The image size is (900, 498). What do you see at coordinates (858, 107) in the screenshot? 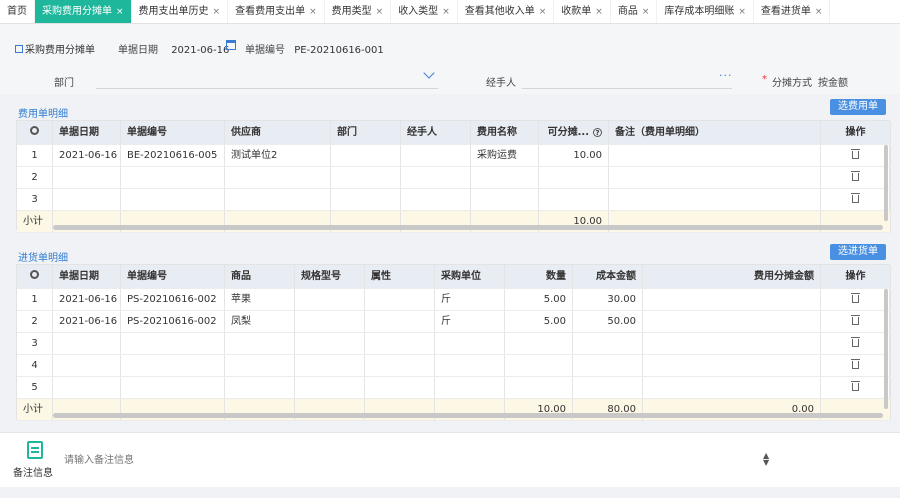
I see `select-expense-button: 选费用单` at bounding box center [858, 107].